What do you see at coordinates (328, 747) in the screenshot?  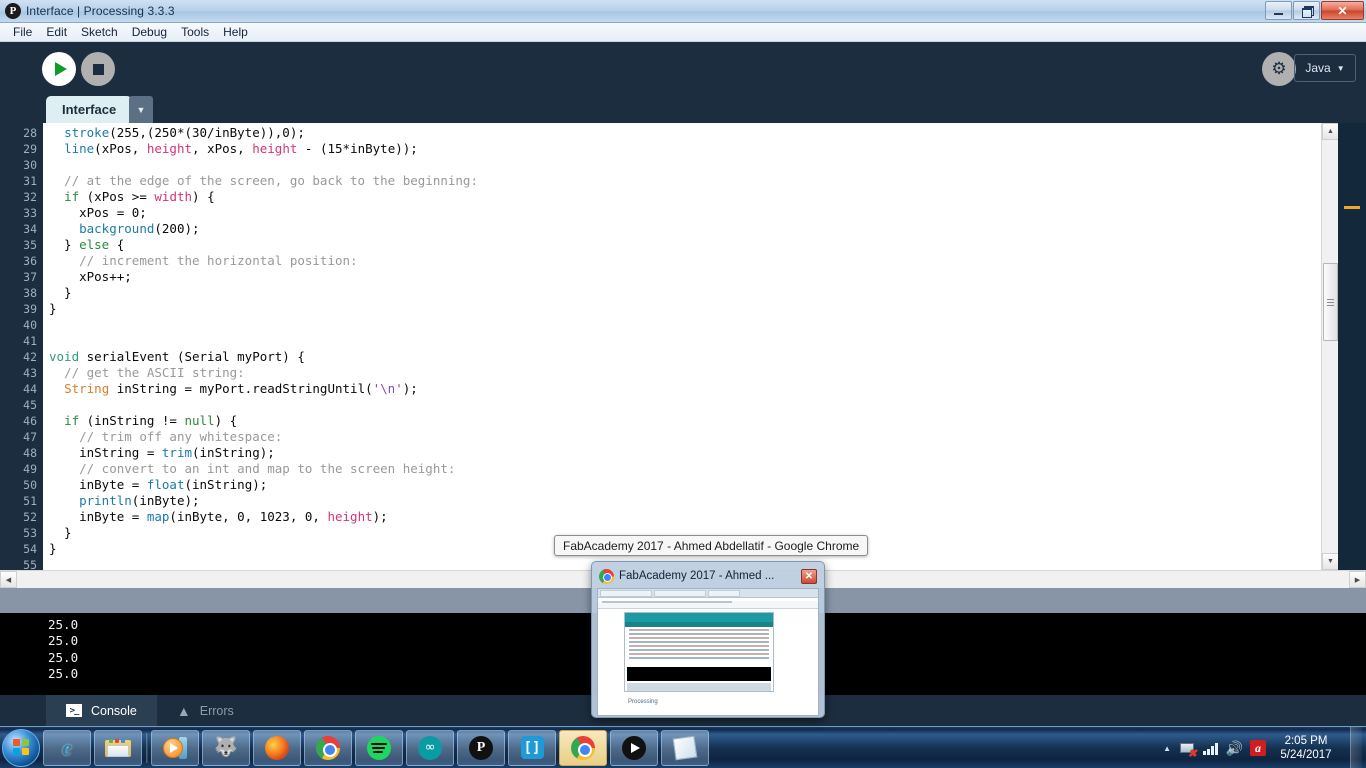 I see `taskbar-item-chrome` at bounding box center [328, 747].